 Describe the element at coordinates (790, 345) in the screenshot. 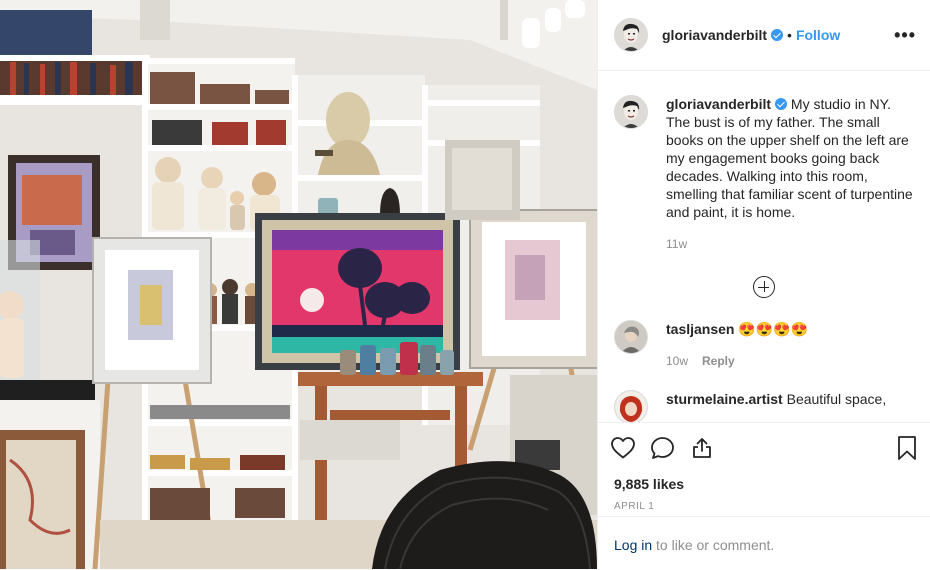

I see `comment-body: tasljansen 😍😍😍😍 10w Reply` at that location.